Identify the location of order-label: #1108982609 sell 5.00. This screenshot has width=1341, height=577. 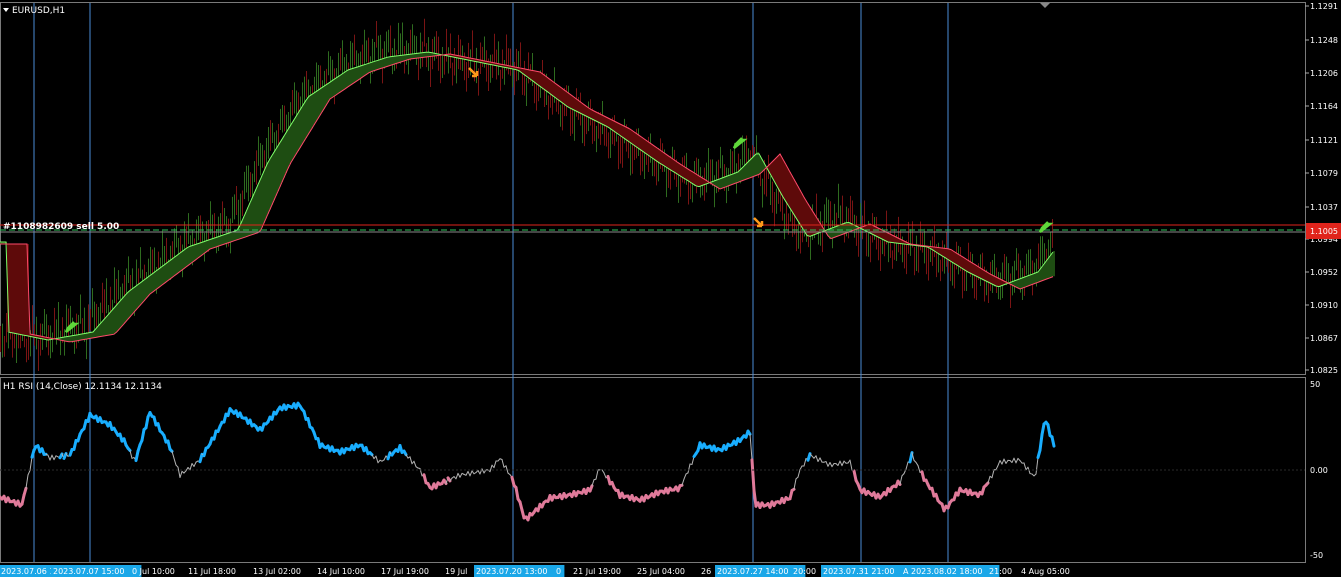
(61, 227).